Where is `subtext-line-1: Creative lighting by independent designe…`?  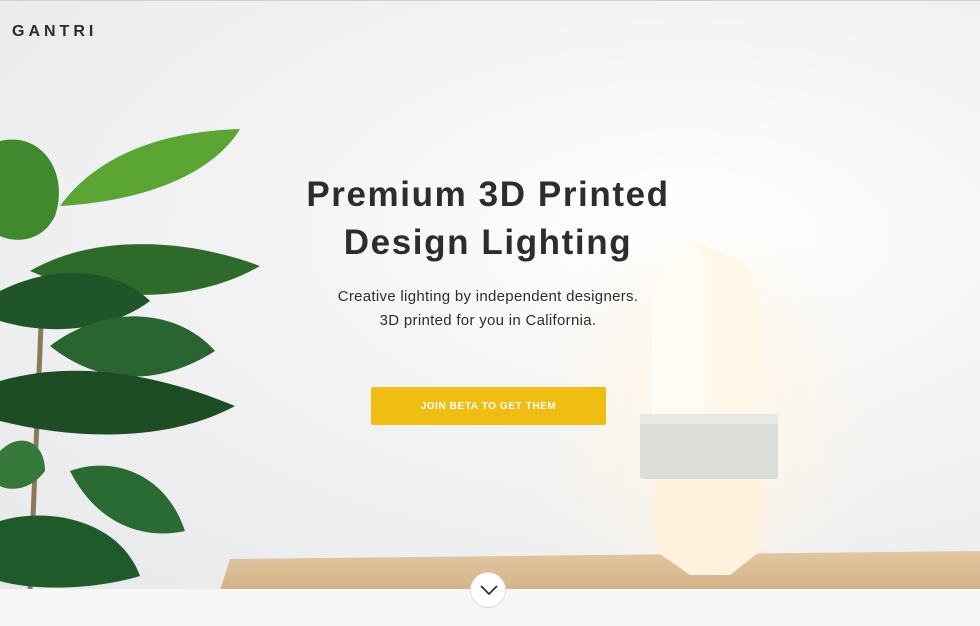
subtext-line-1: Creative lighting by independent designe… is located at coordinates (488, 296).